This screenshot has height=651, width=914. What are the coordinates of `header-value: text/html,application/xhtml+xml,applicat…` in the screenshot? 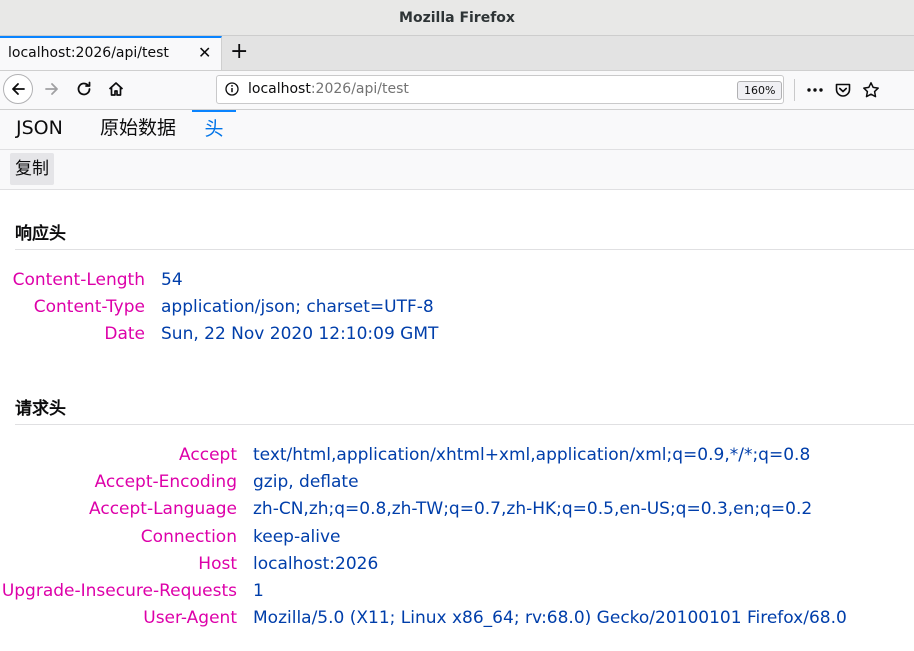 It's located at (532, 455).